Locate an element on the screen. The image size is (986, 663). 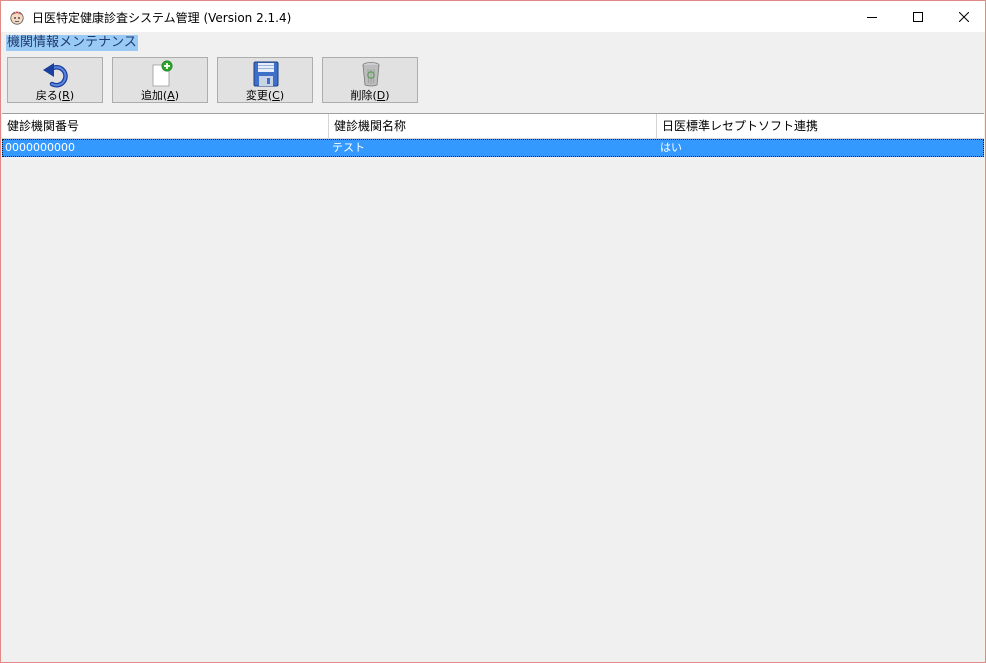
undo-arrow-icon is located at coordinates (55, 75).